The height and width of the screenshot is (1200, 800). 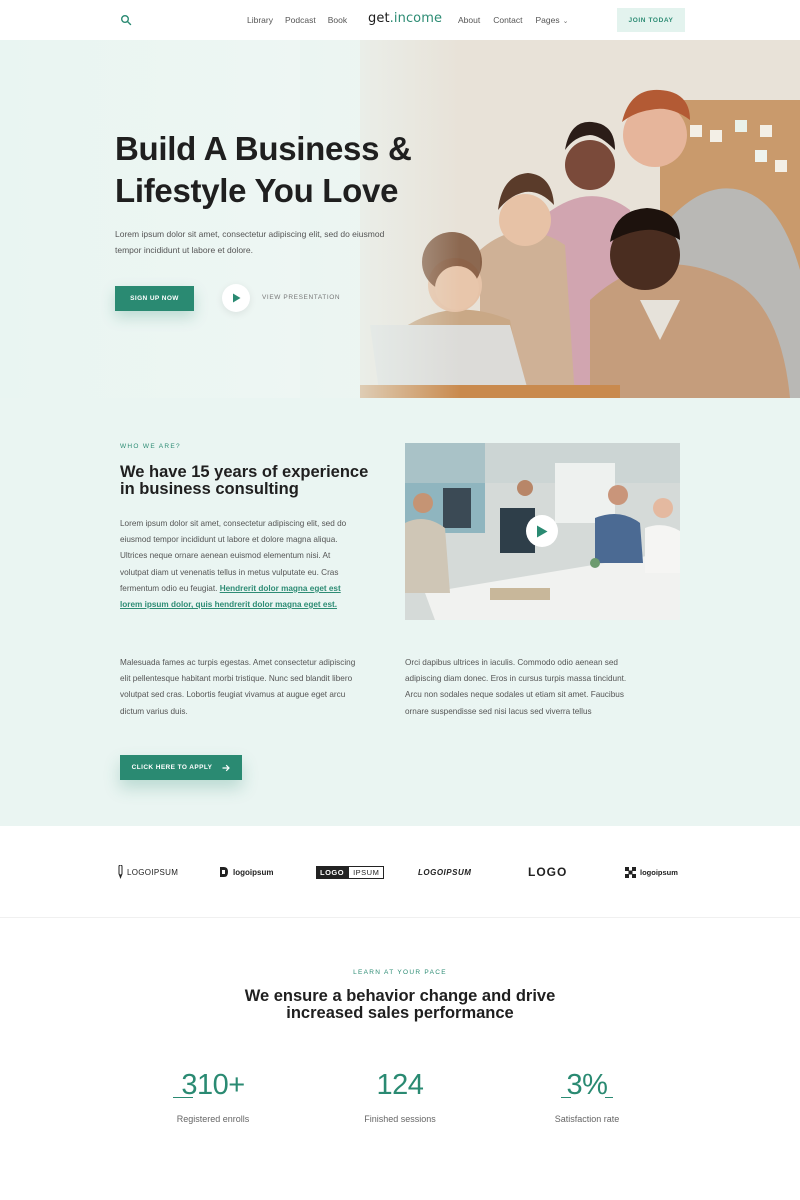 I want to click on video-play-button, so click(x=542, y=531).